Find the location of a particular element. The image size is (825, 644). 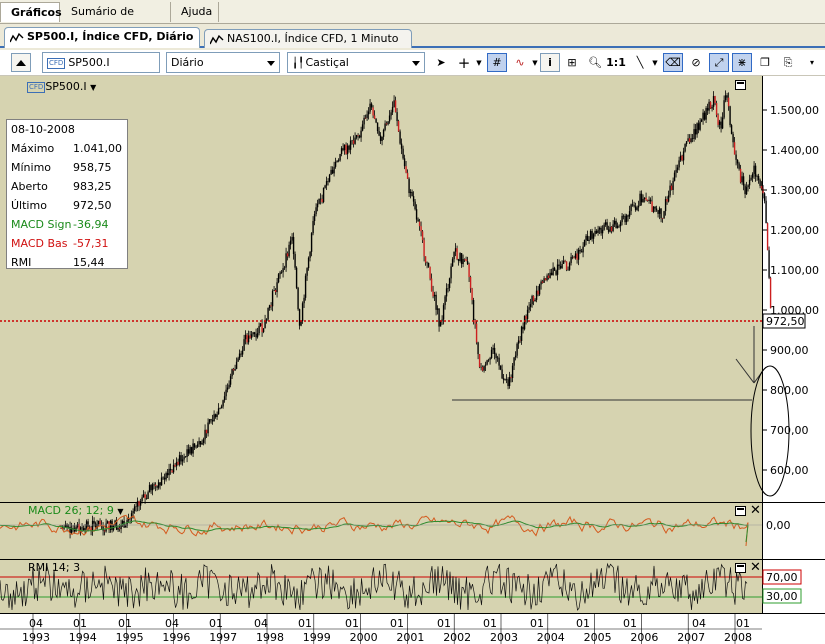

price-tick-label: 900,00 is located at coordinates (789, 350).